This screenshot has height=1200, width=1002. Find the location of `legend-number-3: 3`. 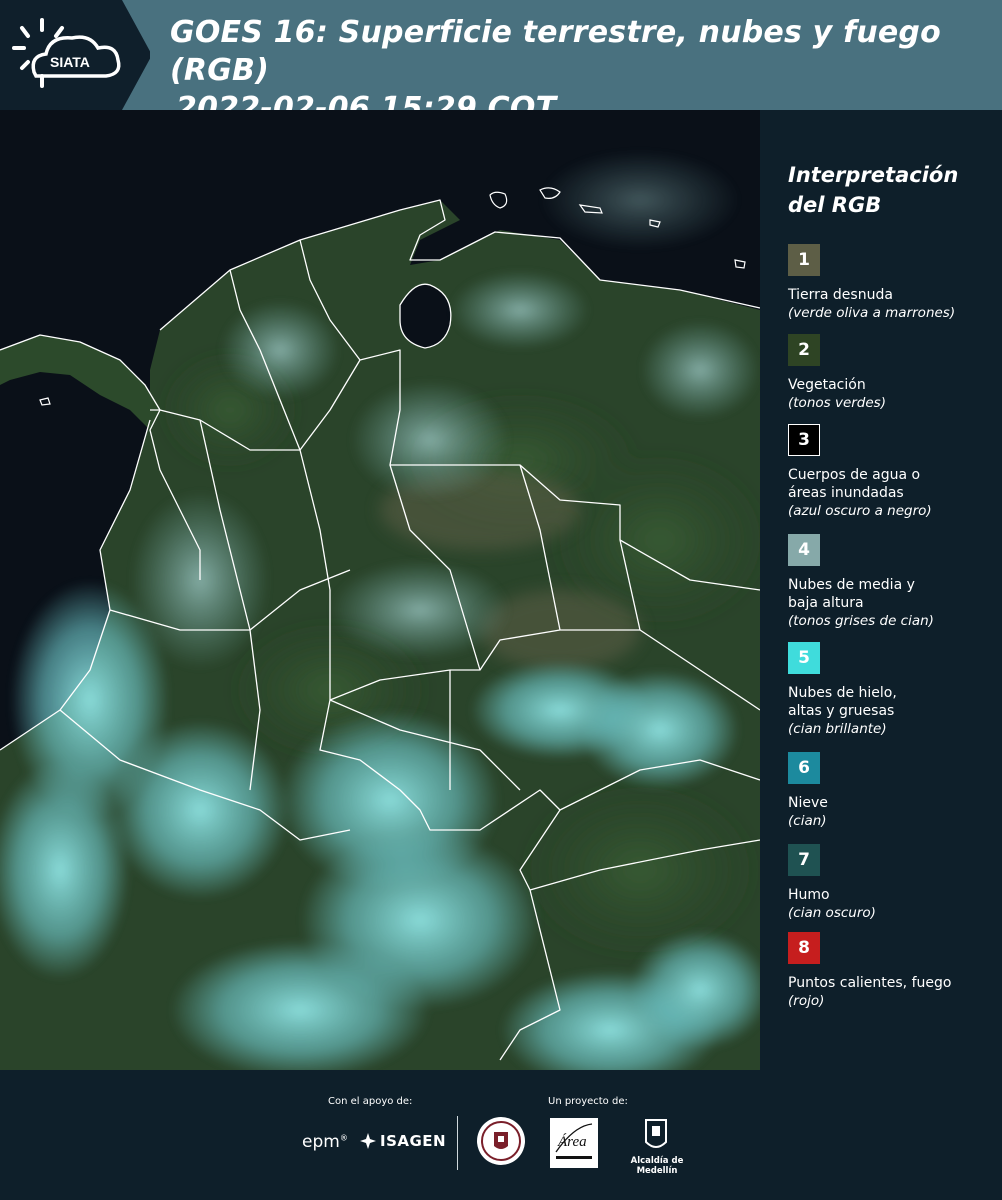

legend-number-3: 3 is located at coordinates (804, 440).